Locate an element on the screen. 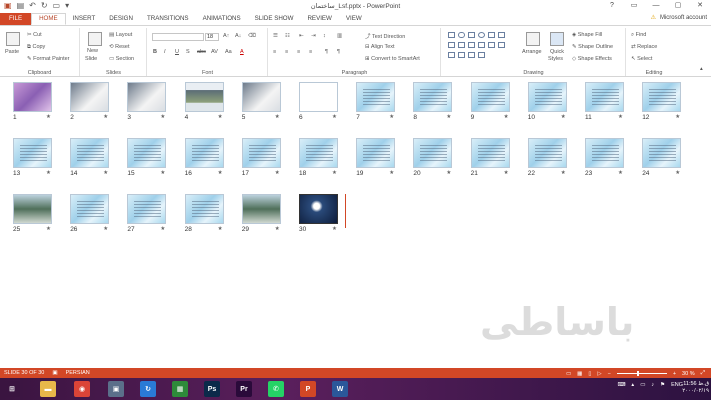  proofing-icon: ▣ is located at coordinates (54, 373).